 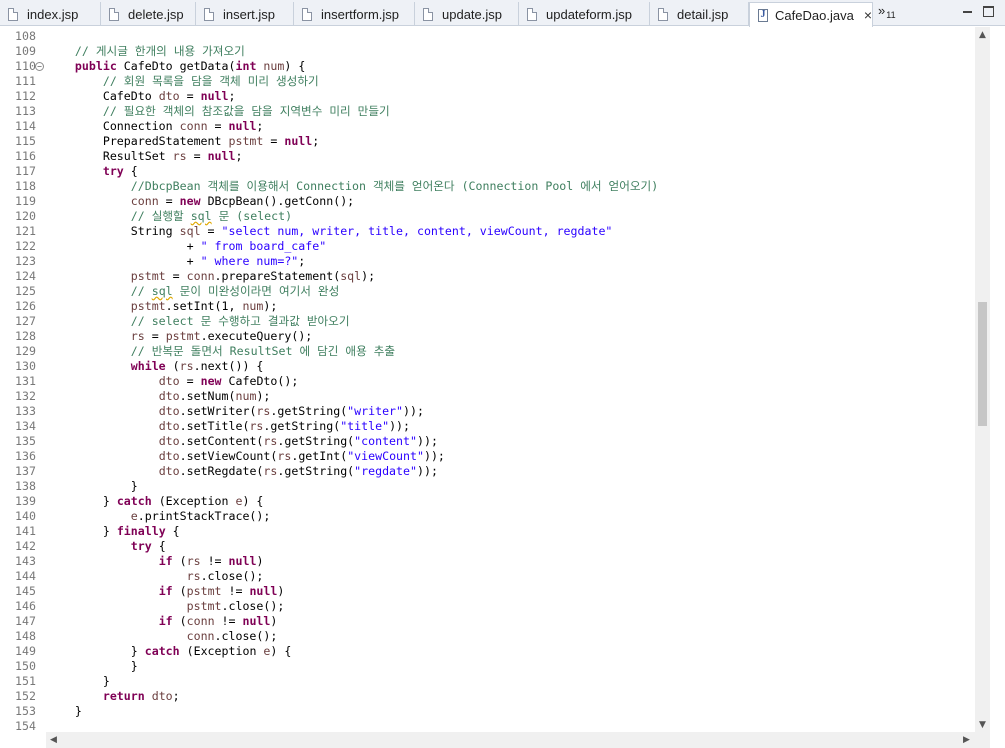 What do you see at coordinates (982, 364) in the screenshot?
I see `scrollbar-thumb` at bounding box center [982, 364].